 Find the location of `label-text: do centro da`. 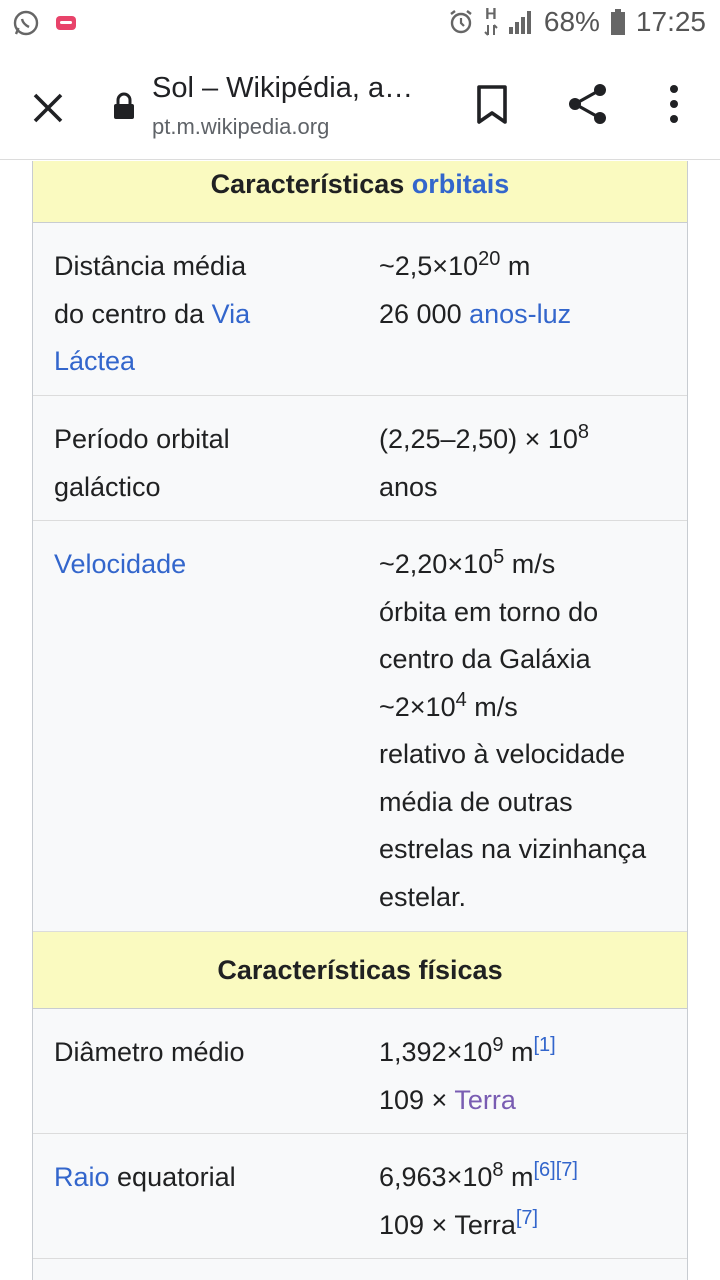

label-text: do centro da is located at coordinates (133, 313).